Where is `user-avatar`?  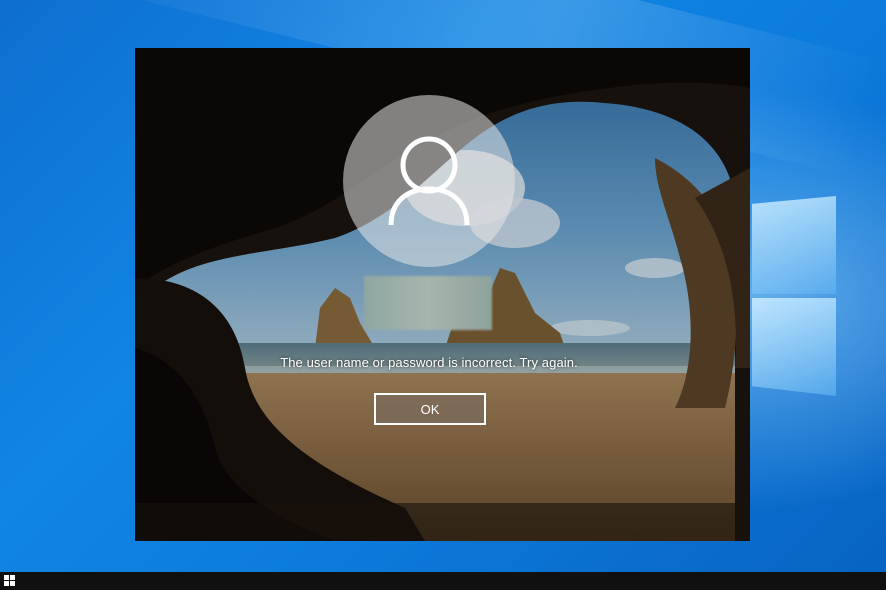 user-avatar is located at coordinates (429, 181).